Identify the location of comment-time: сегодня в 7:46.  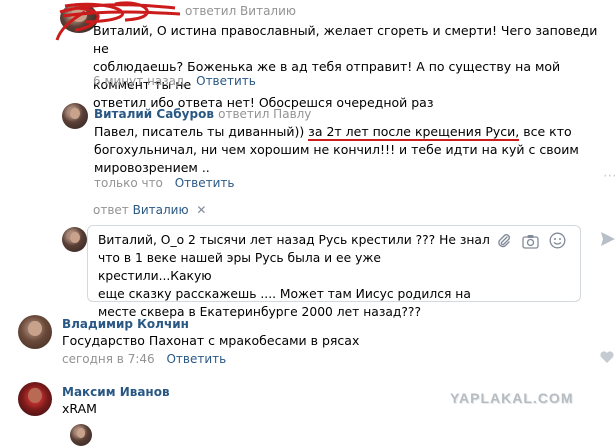
(108, 359).